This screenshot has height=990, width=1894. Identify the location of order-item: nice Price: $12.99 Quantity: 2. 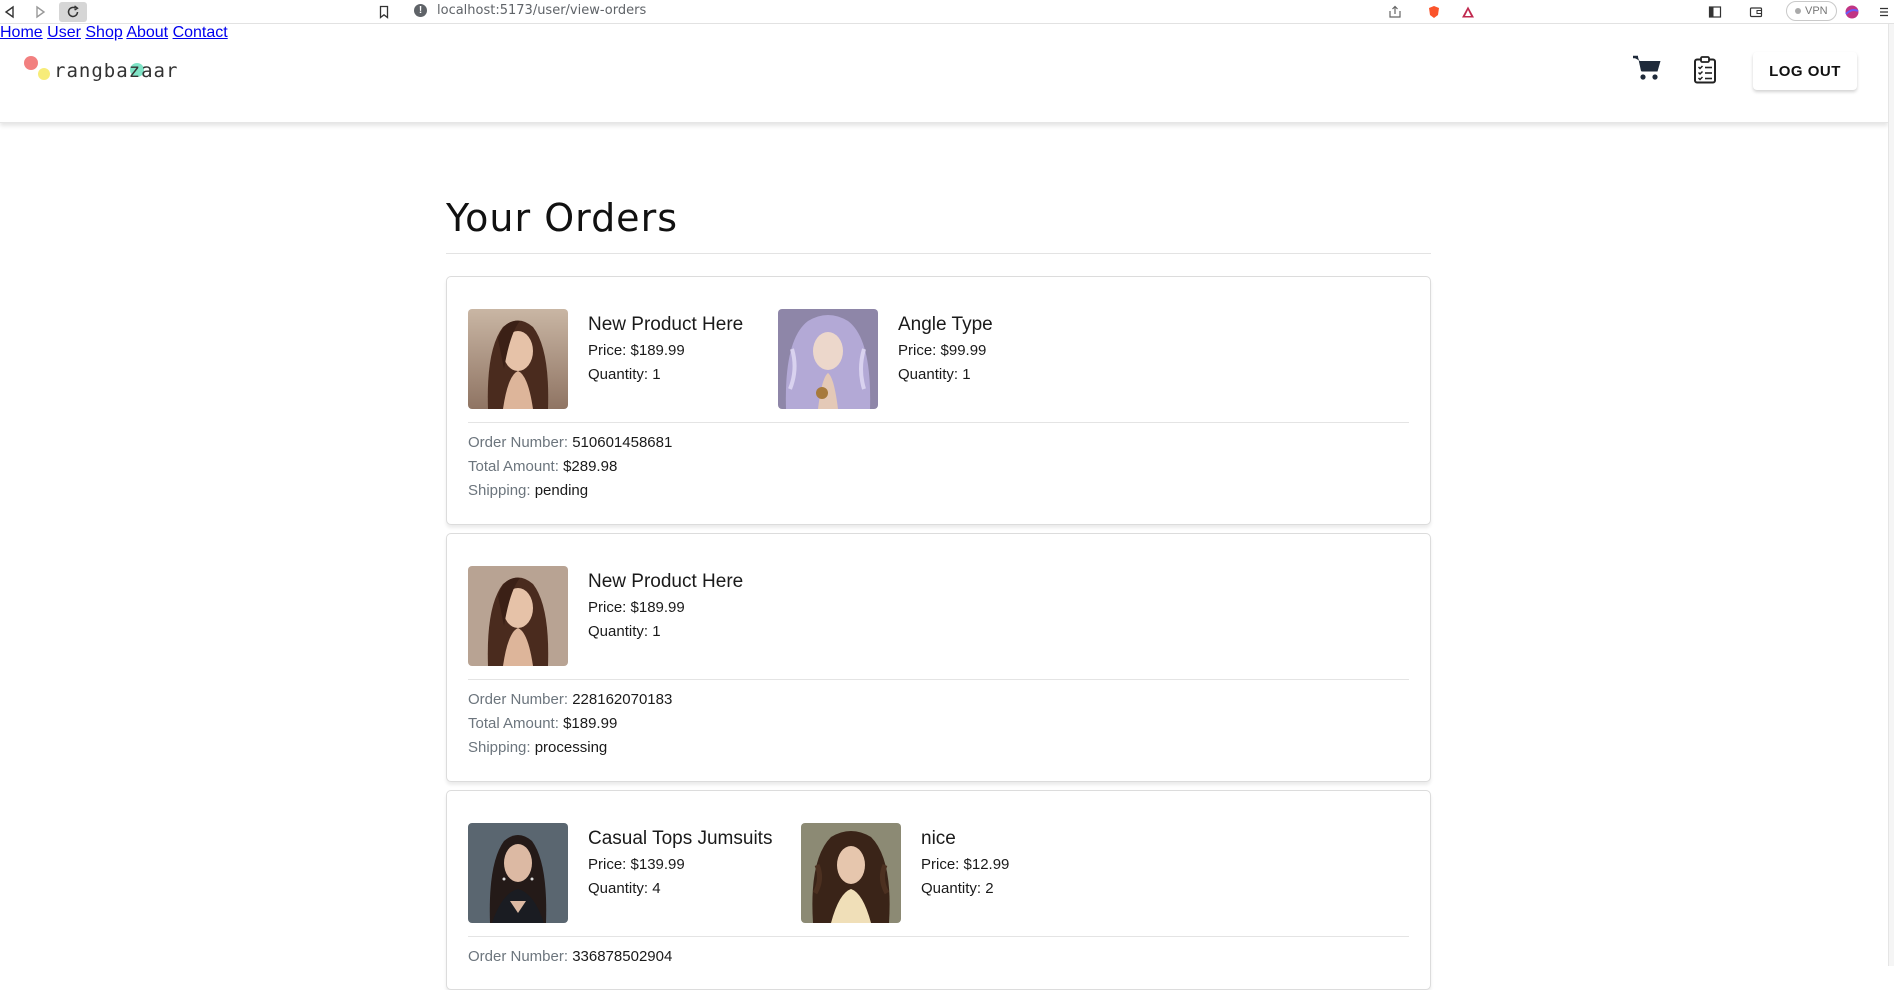
(951, 873).